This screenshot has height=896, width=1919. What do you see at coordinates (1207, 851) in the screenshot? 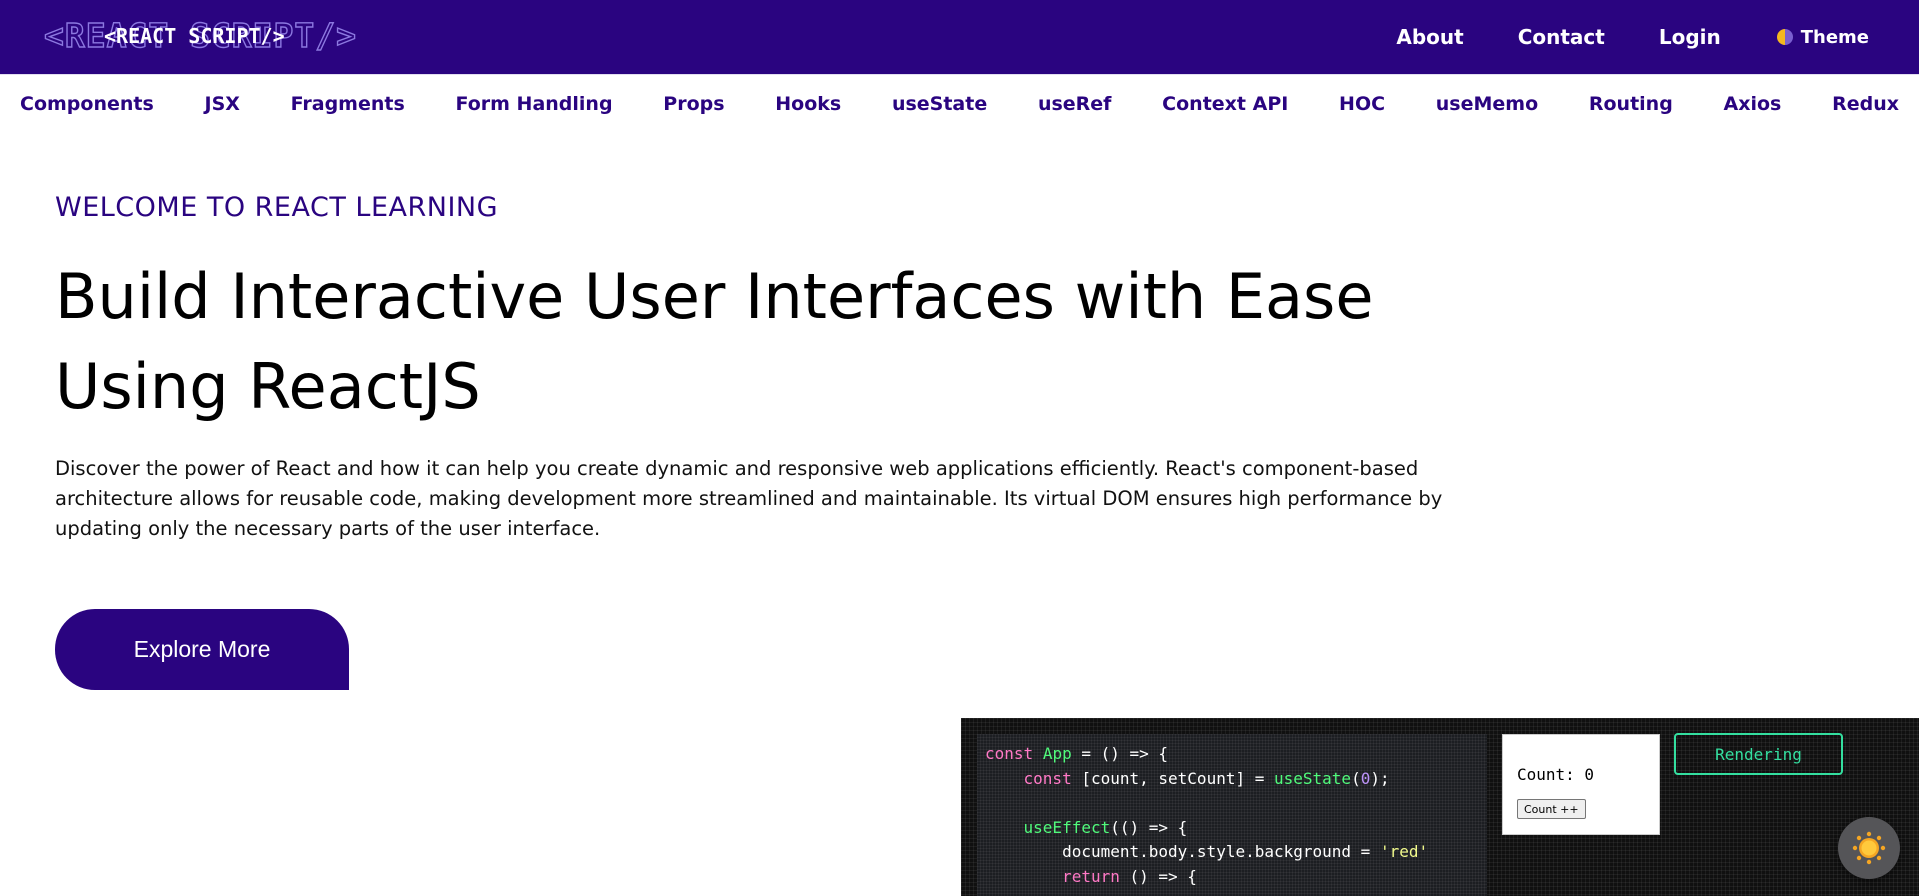
I see `code-line-5: document.body.style.background = 'red'` at bounding box center [1207, 851].